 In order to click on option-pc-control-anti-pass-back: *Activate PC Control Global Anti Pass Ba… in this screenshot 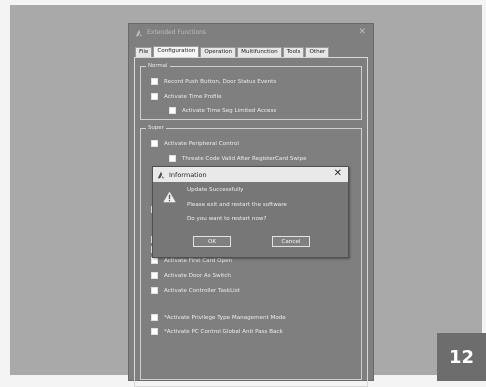, I will do `click(217, 331)`.